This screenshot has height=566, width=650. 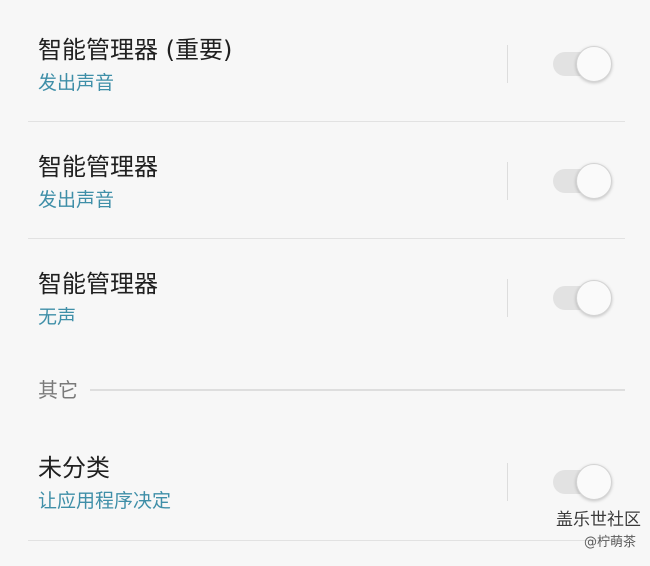 I want to click on setting-subtitle: 让应用程序决定, so click(x=105, y=501).